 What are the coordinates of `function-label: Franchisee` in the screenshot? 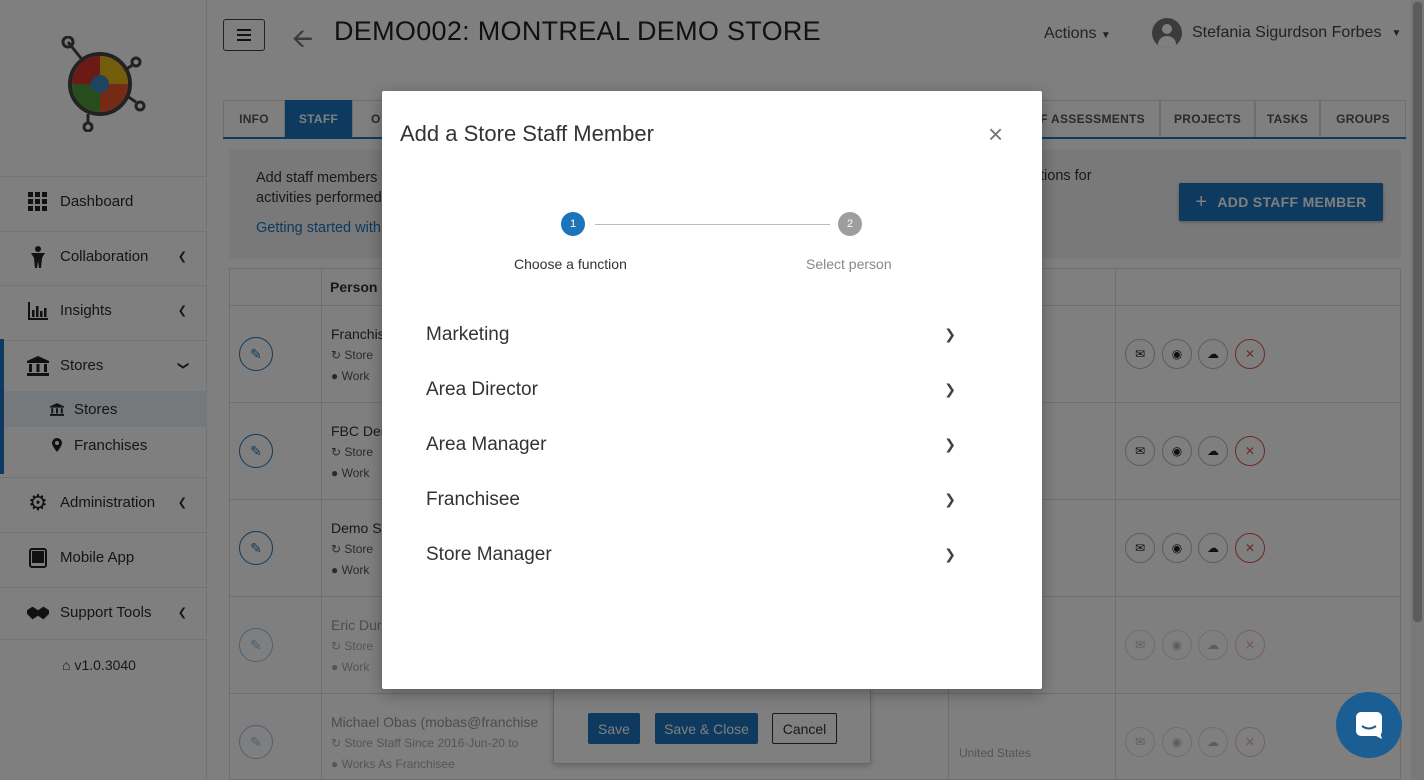 It's located at (473, 499).